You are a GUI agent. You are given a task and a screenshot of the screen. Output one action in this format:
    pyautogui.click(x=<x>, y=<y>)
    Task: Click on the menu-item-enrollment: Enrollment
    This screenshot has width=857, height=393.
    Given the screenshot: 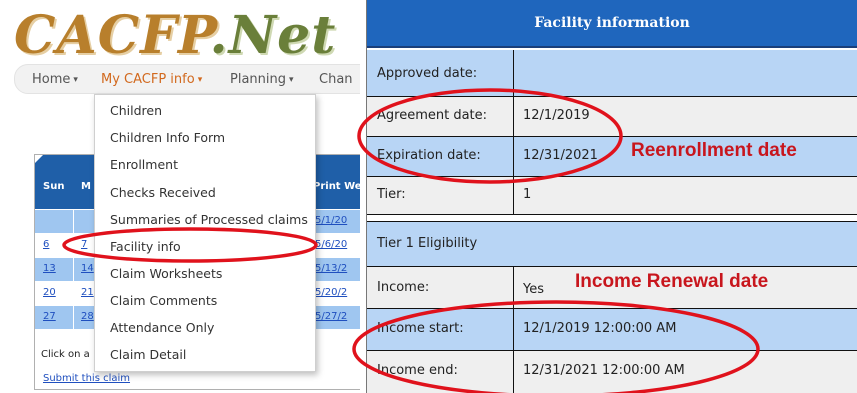 What is the action you would take?
    pyautogui.click(x=144, y=164)
    